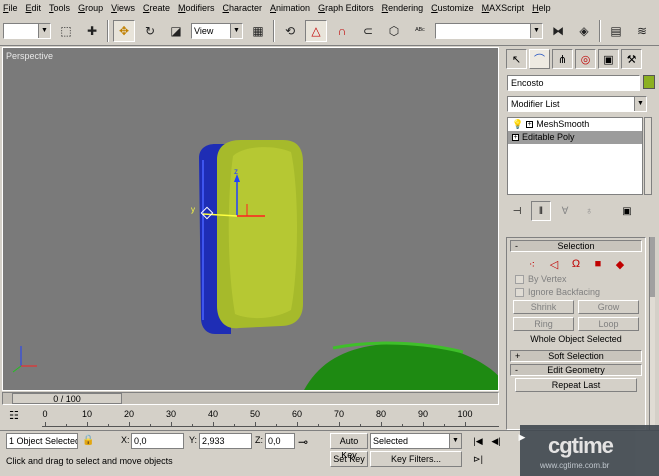 This screenshot has height=476, width=659. I want to click on selection-rollout-header: - Selection, so click(576, 246).